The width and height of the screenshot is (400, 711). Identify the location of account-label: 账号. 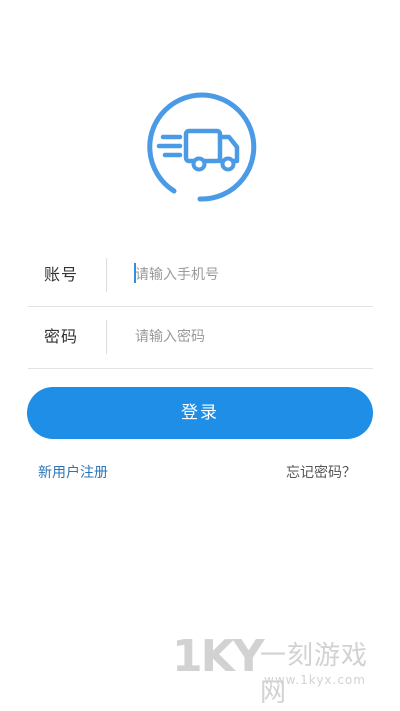
(61, 274).